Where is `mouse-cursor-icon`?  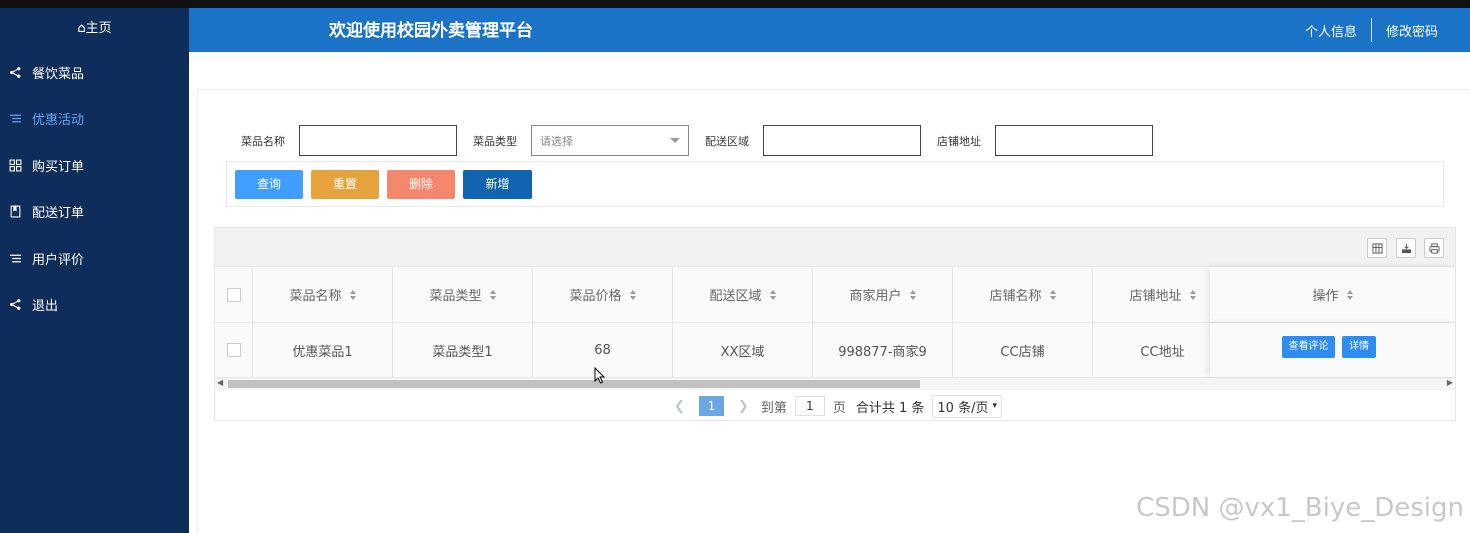 mouse-cursor-icon is located at coordinates (600, 375).